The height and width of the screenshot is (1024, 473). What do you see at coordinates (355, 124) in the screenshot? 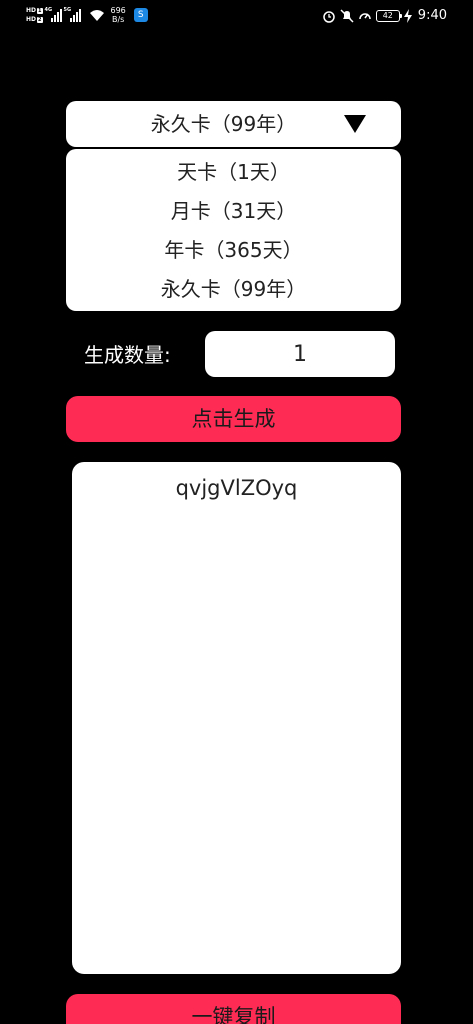
I see `dropdown-arrow-icon` at bounding box center [355, 124].